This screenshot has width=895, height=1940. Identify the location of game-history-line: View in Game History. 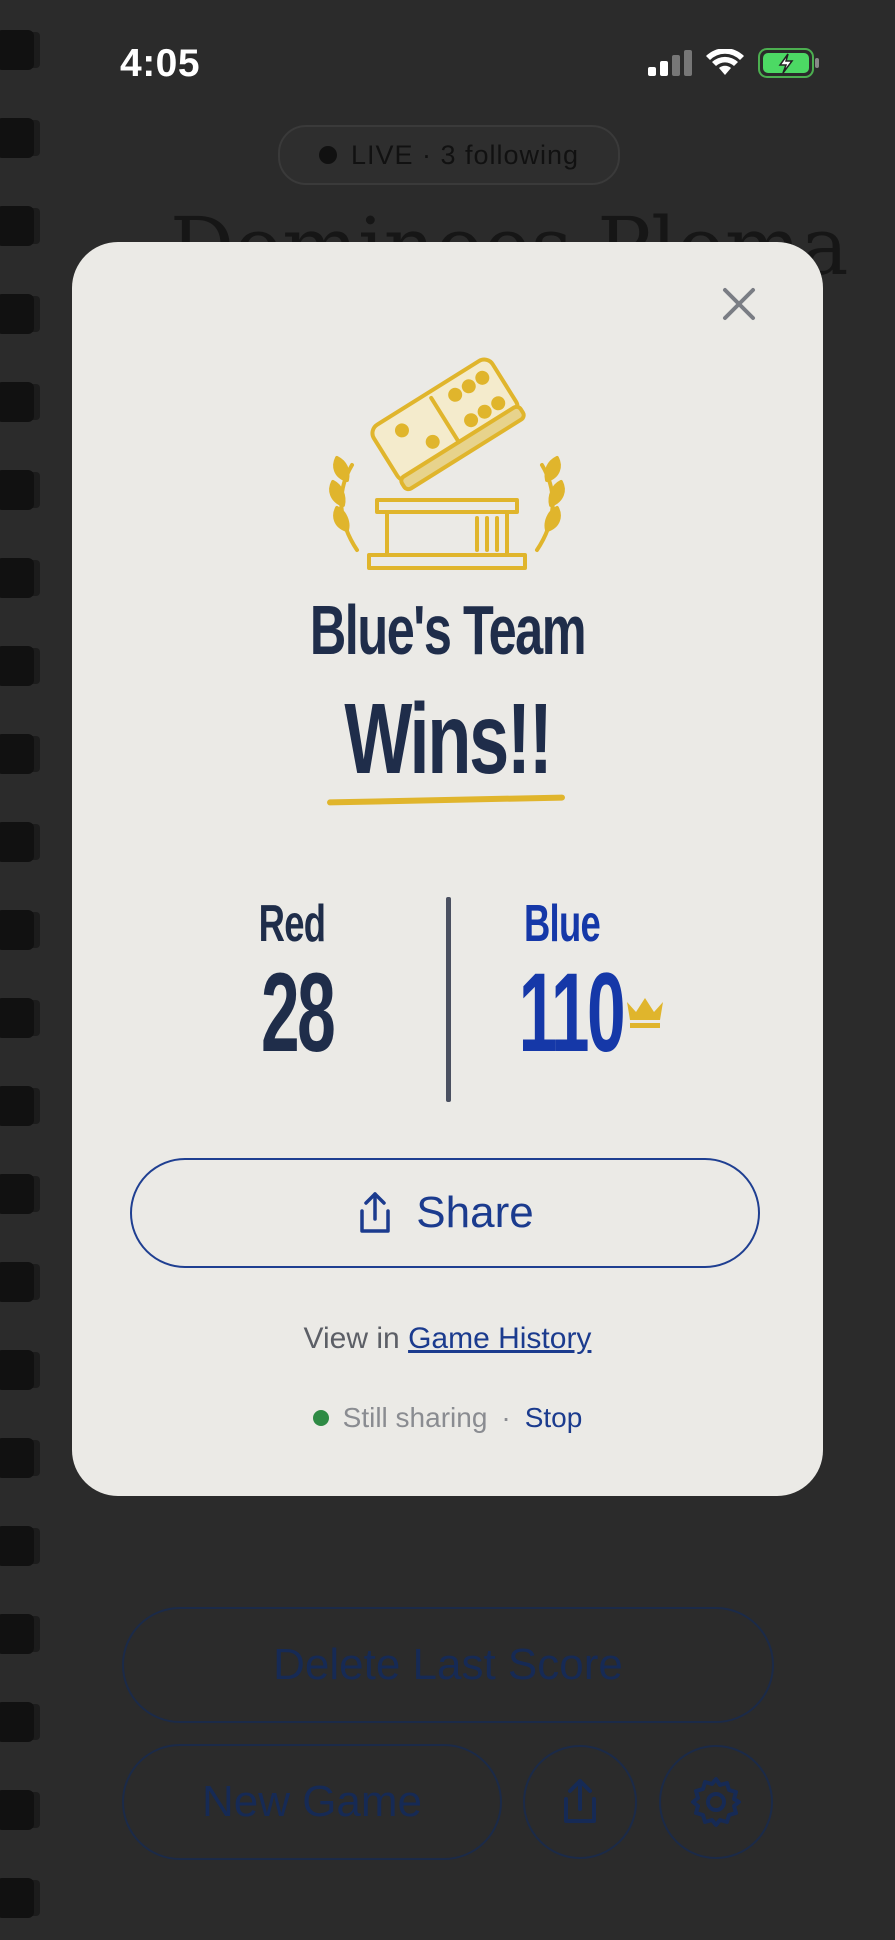
(447, 1339).